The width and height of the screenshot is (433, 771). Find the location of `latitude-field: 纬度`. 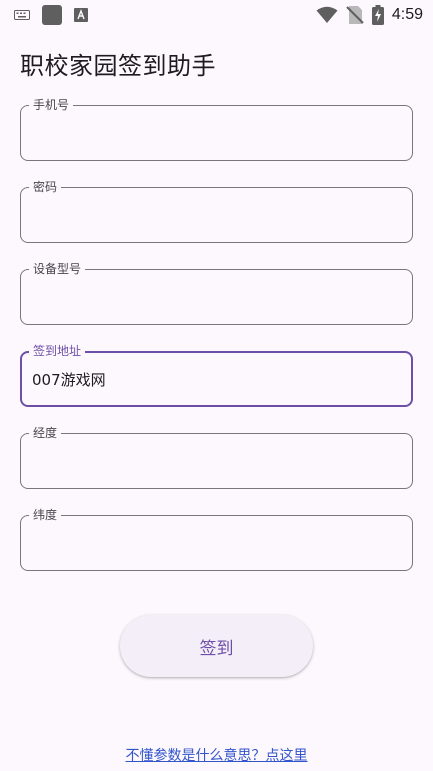

latitude-field: 纬度 is located at coordinates (216, 539).